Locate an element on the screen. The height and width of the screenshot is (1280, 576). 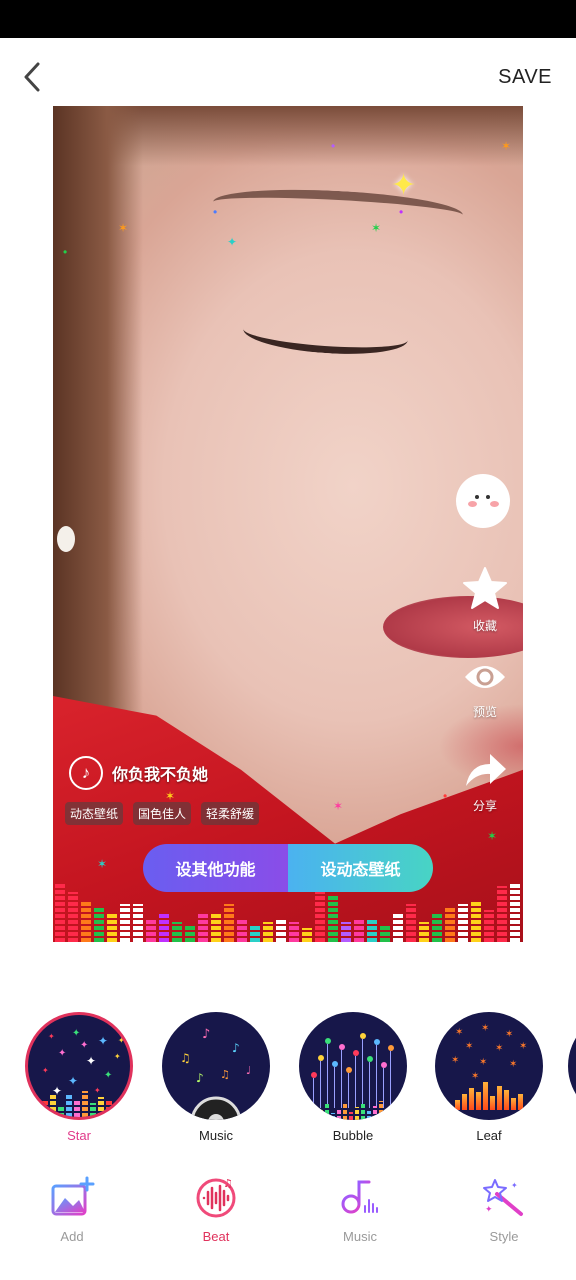
favorite-button: 收藏 is located at coordinates (485, 600).